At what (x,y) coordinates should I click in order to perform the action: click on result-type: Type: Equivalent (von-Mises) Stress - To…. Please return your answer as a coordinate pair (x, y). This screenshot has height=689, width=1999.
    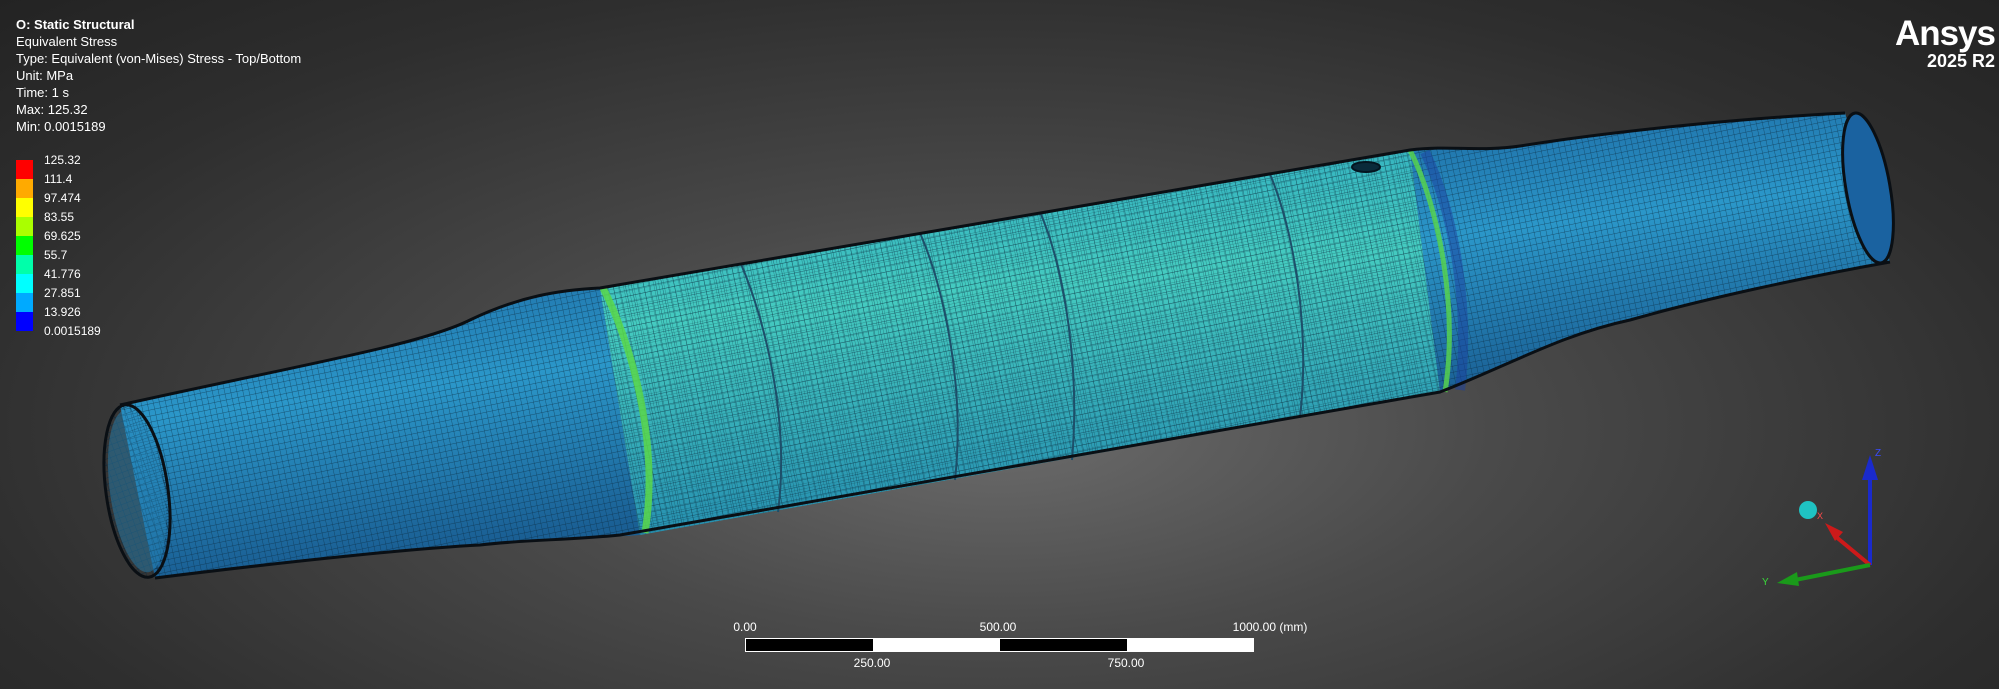
    Looking at the image, I should click on (159, 58).